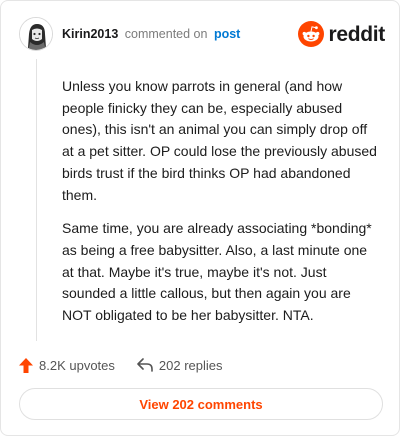  What do you see at coordinates (201, 404) in the screenshot?
I see `view-comments-button: View 202 comments` at bounding box center [201, 404].